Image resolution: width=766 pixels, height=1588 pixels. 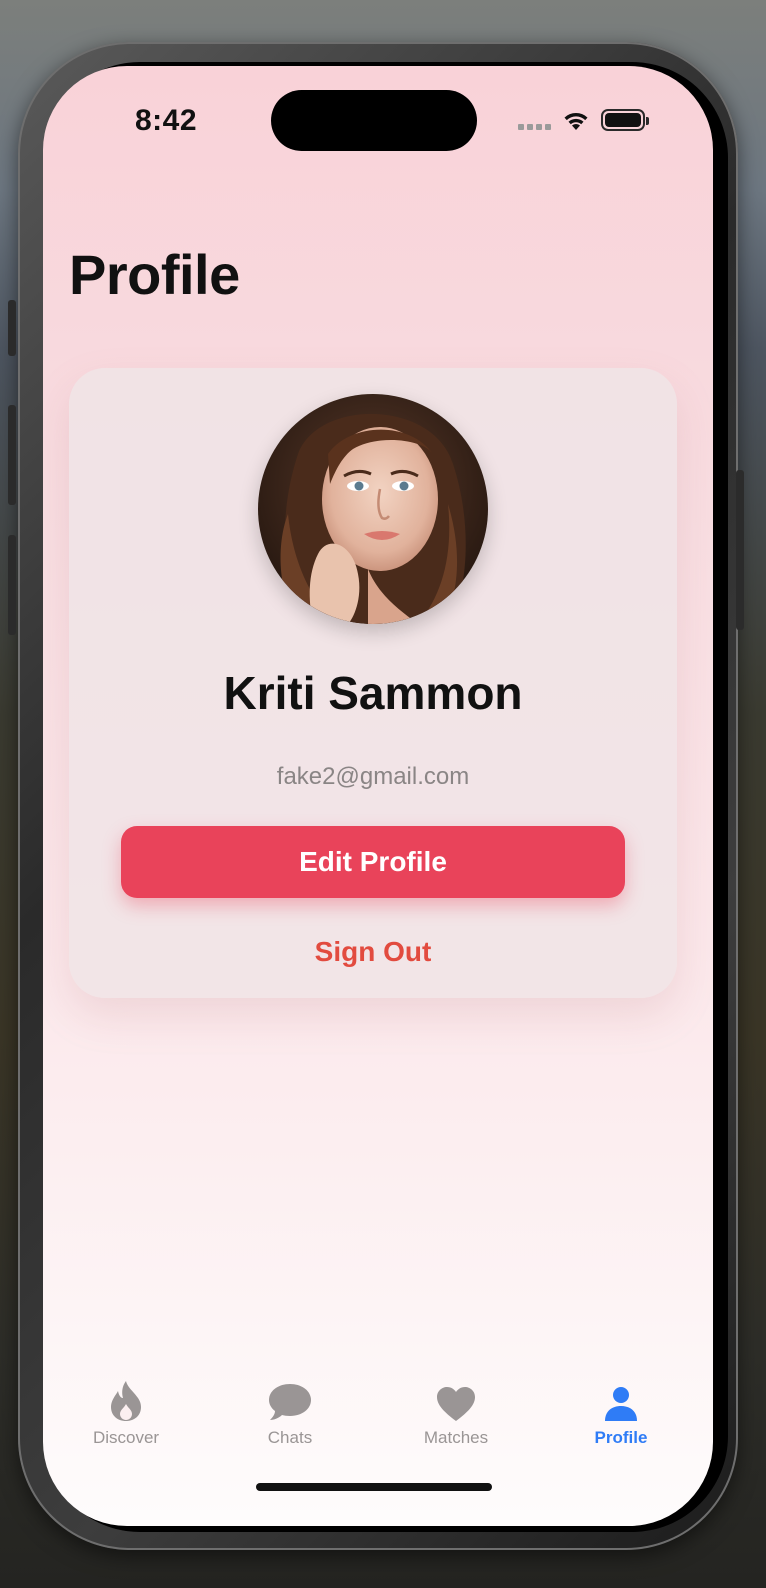 What do you see at coordinates (373, 693) in the screenshot?
I see `profile-name: Kriti Sammon` at bounding box center [373, 693].